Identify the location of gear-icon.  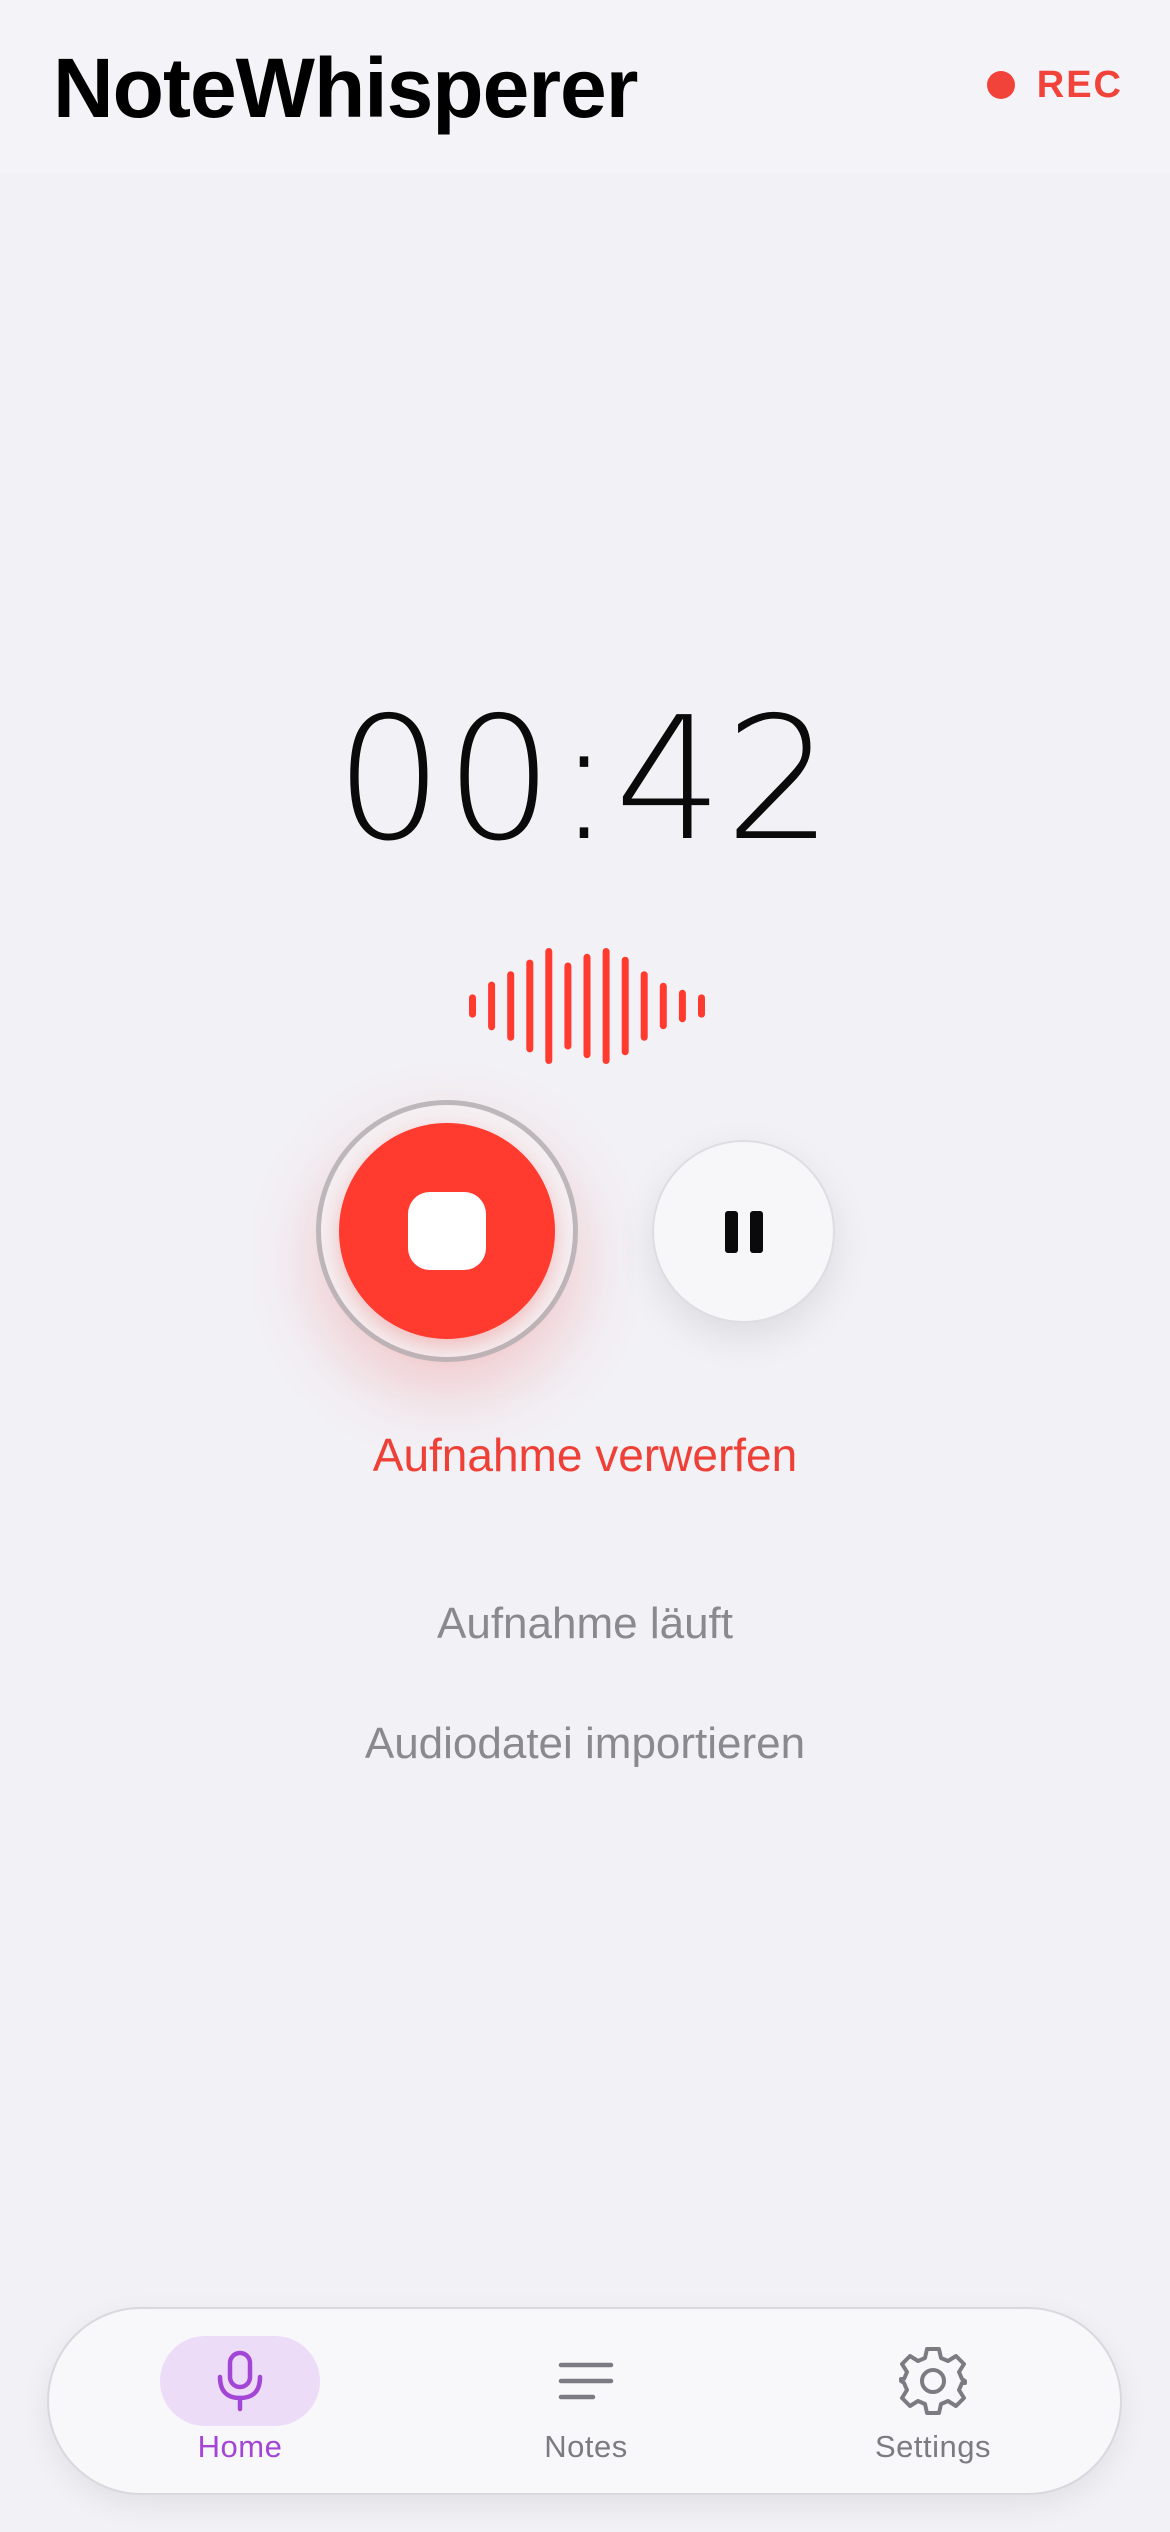
(933, 2381).